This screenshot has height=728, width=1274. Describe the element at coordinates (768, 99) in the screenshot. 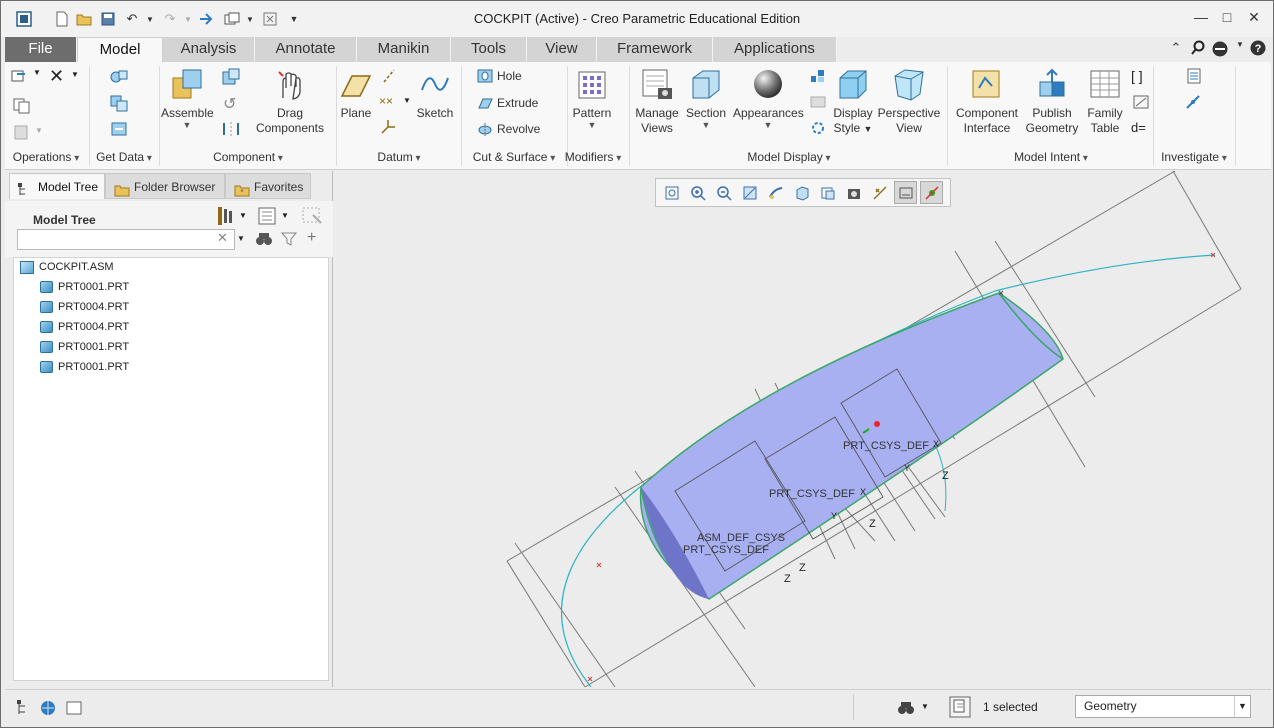

I see `appearances-button: Appearances ▼` at that location.